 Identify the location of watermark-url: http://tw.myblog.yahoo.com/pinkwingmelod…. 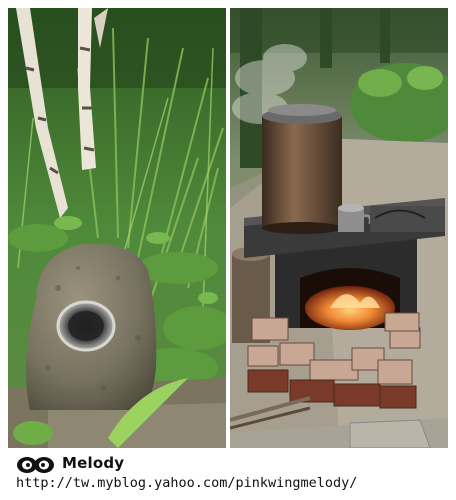
(186, 483).